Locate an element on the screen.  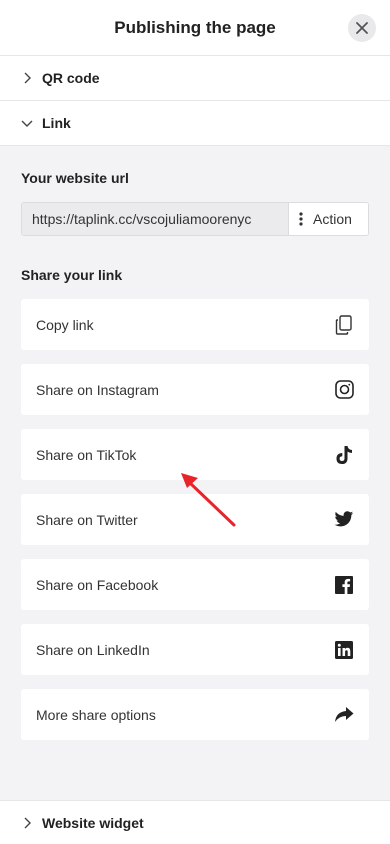
share-item-label: Share on LinkedIn is located at coordinates (93, 649).